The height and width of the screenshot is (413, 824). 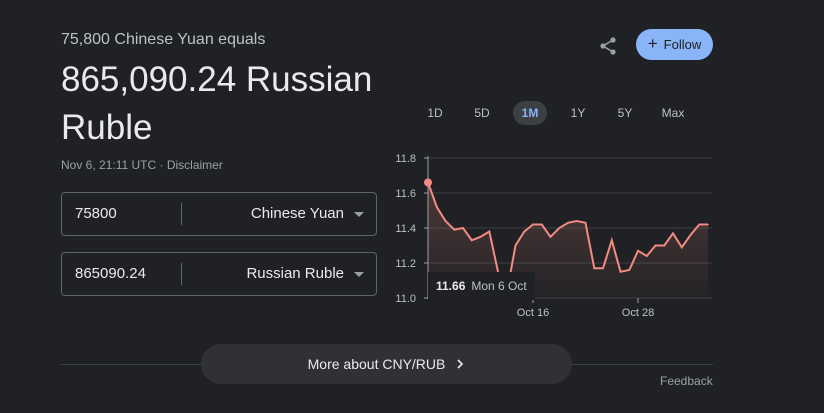 What do you see at coordinates (219, 274) in the screenshot?
I see `to-converter: 865090.24 Russian Ruble` at bounding box center [219, 274].